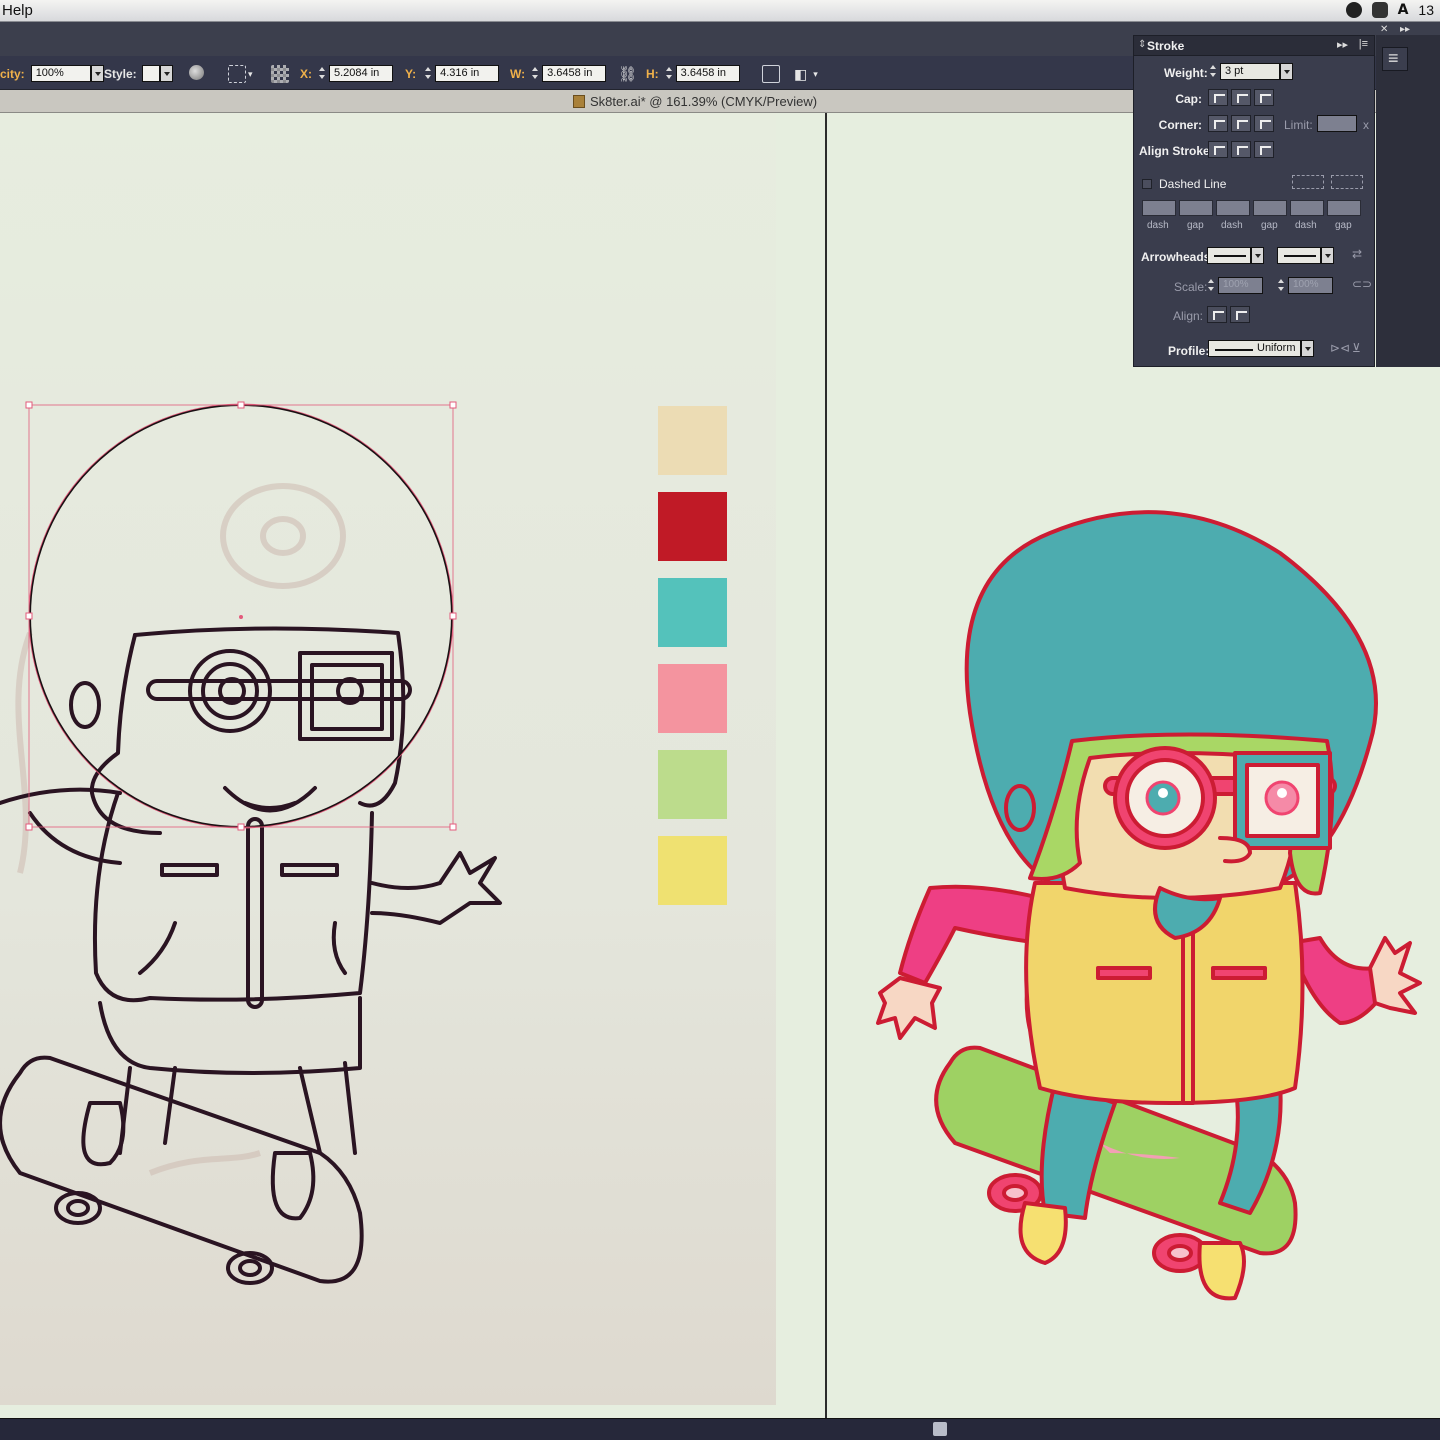 This screenshot has width=1440, height=1440. I want to click on butt-cap-button, so click(1218, 97).